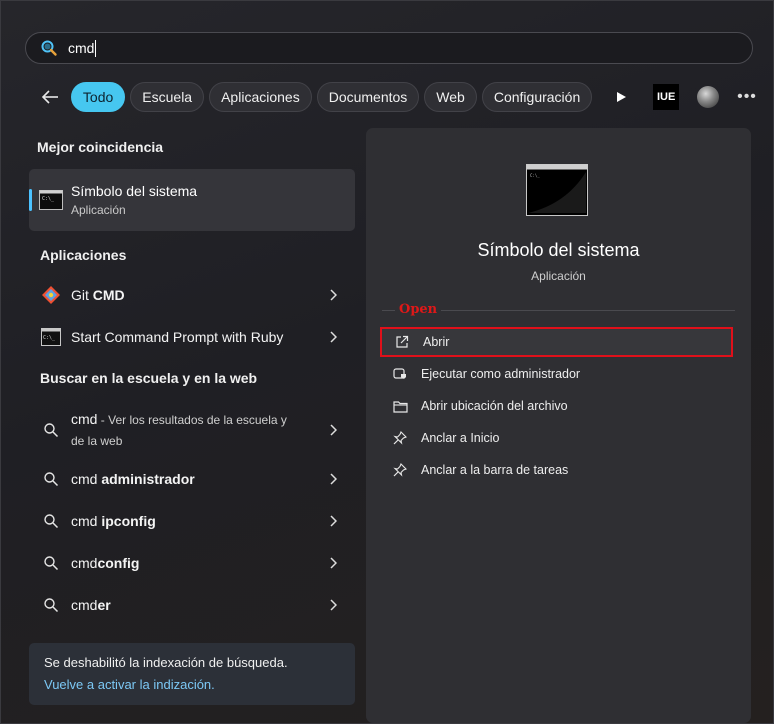 Image resolution: width=774 pixels, height=724 pixels. I want to click on web-result-label: cmd ipconfig, so click(113, 521).